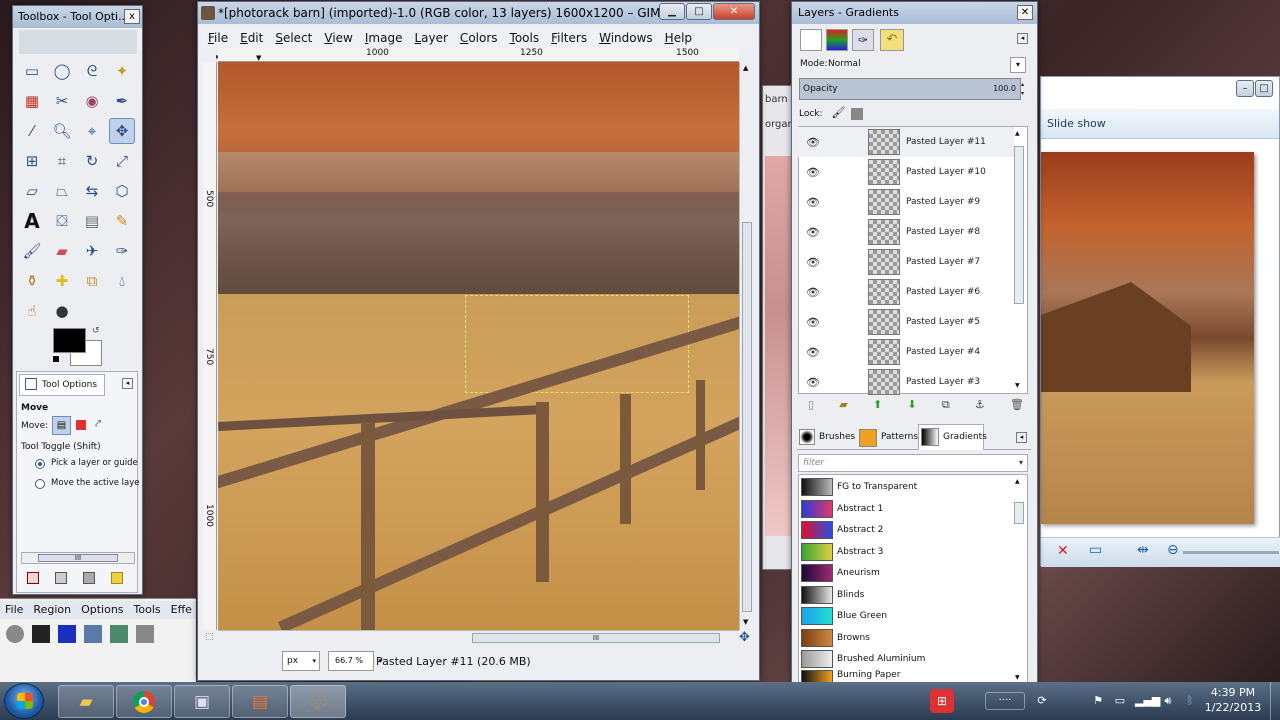  What do you see at coordinates (906, 322) in the screenshot?
I see `layer-row: 👁︎ Pasted Layer #5` at bounding box center [906, 322].